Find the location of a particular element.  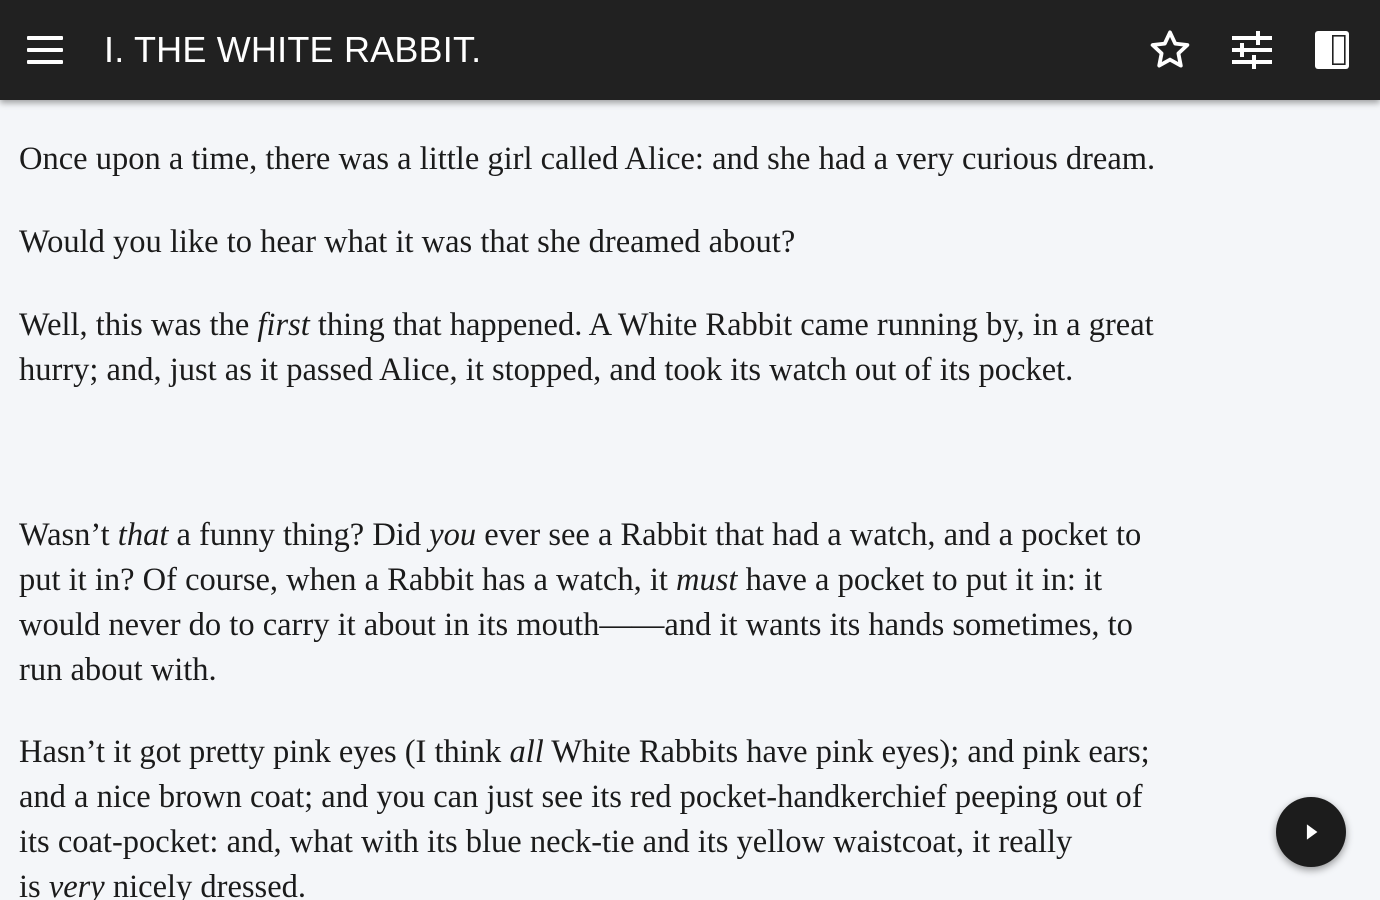

emphasis-text: must is located at coordinates (707, 580).